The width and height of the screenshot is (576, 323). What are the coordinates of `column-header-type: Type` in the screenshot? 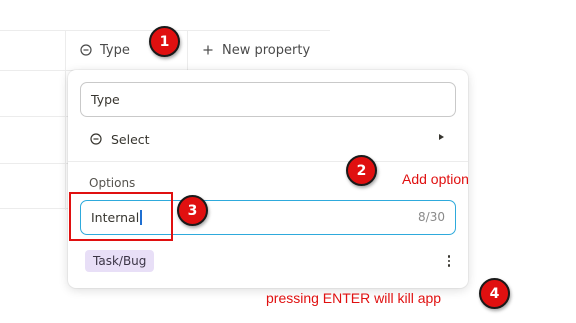 It's located at (105, 50).